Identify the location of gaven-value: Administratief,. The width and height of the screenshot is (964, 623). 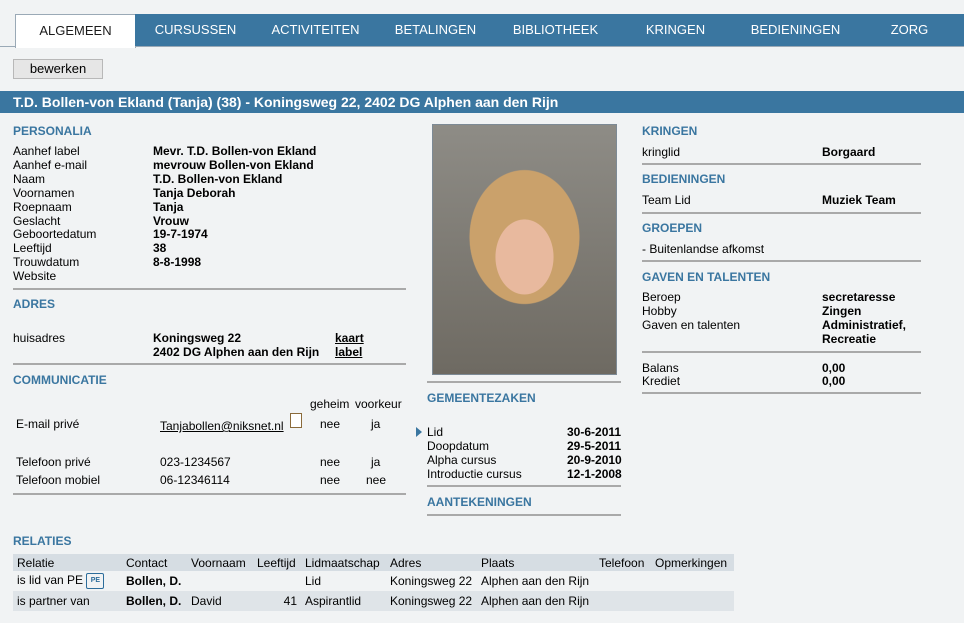
(864, 325).